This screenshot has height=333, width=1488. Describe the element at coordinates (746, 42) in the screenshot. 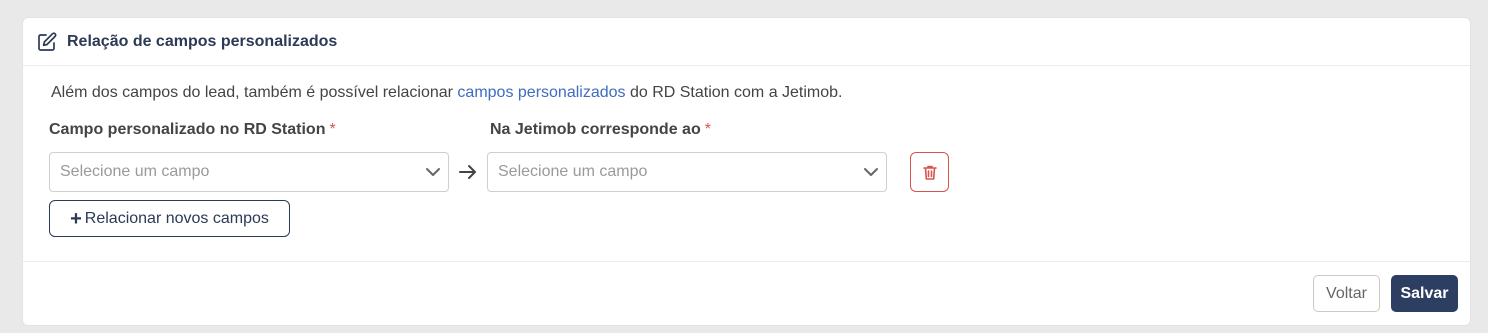

I see `card-header: Relação de campos personalizados` at that location.